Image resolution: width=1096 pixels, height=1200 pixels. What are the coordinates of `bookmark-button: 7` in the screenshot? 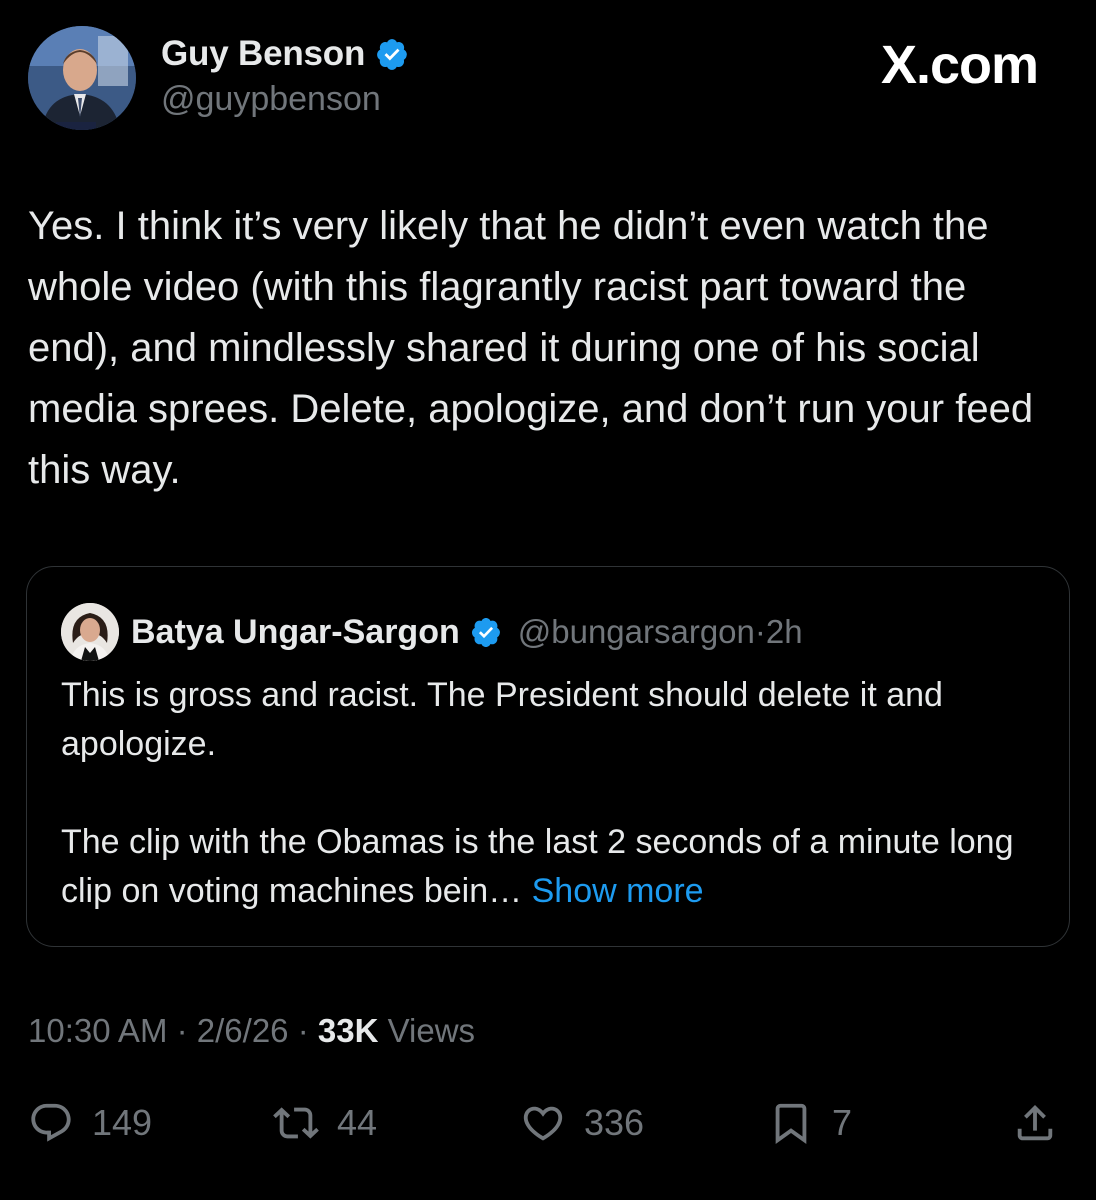 It's located at (810, 1123).